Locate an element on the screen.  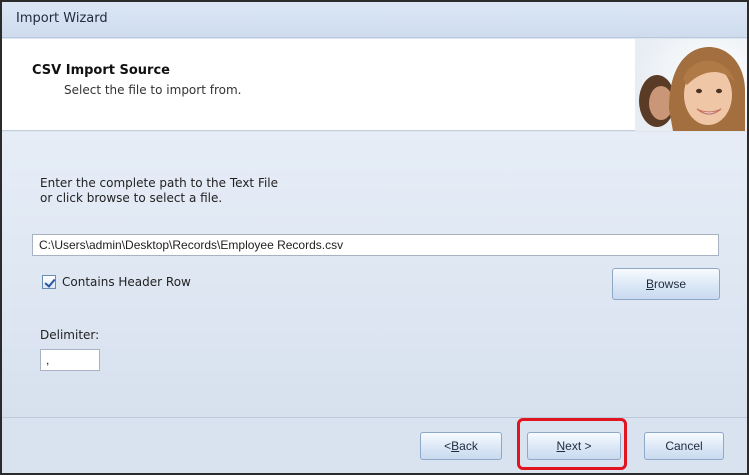
window-title: Import Wizard is located at coordinates (62, 18).